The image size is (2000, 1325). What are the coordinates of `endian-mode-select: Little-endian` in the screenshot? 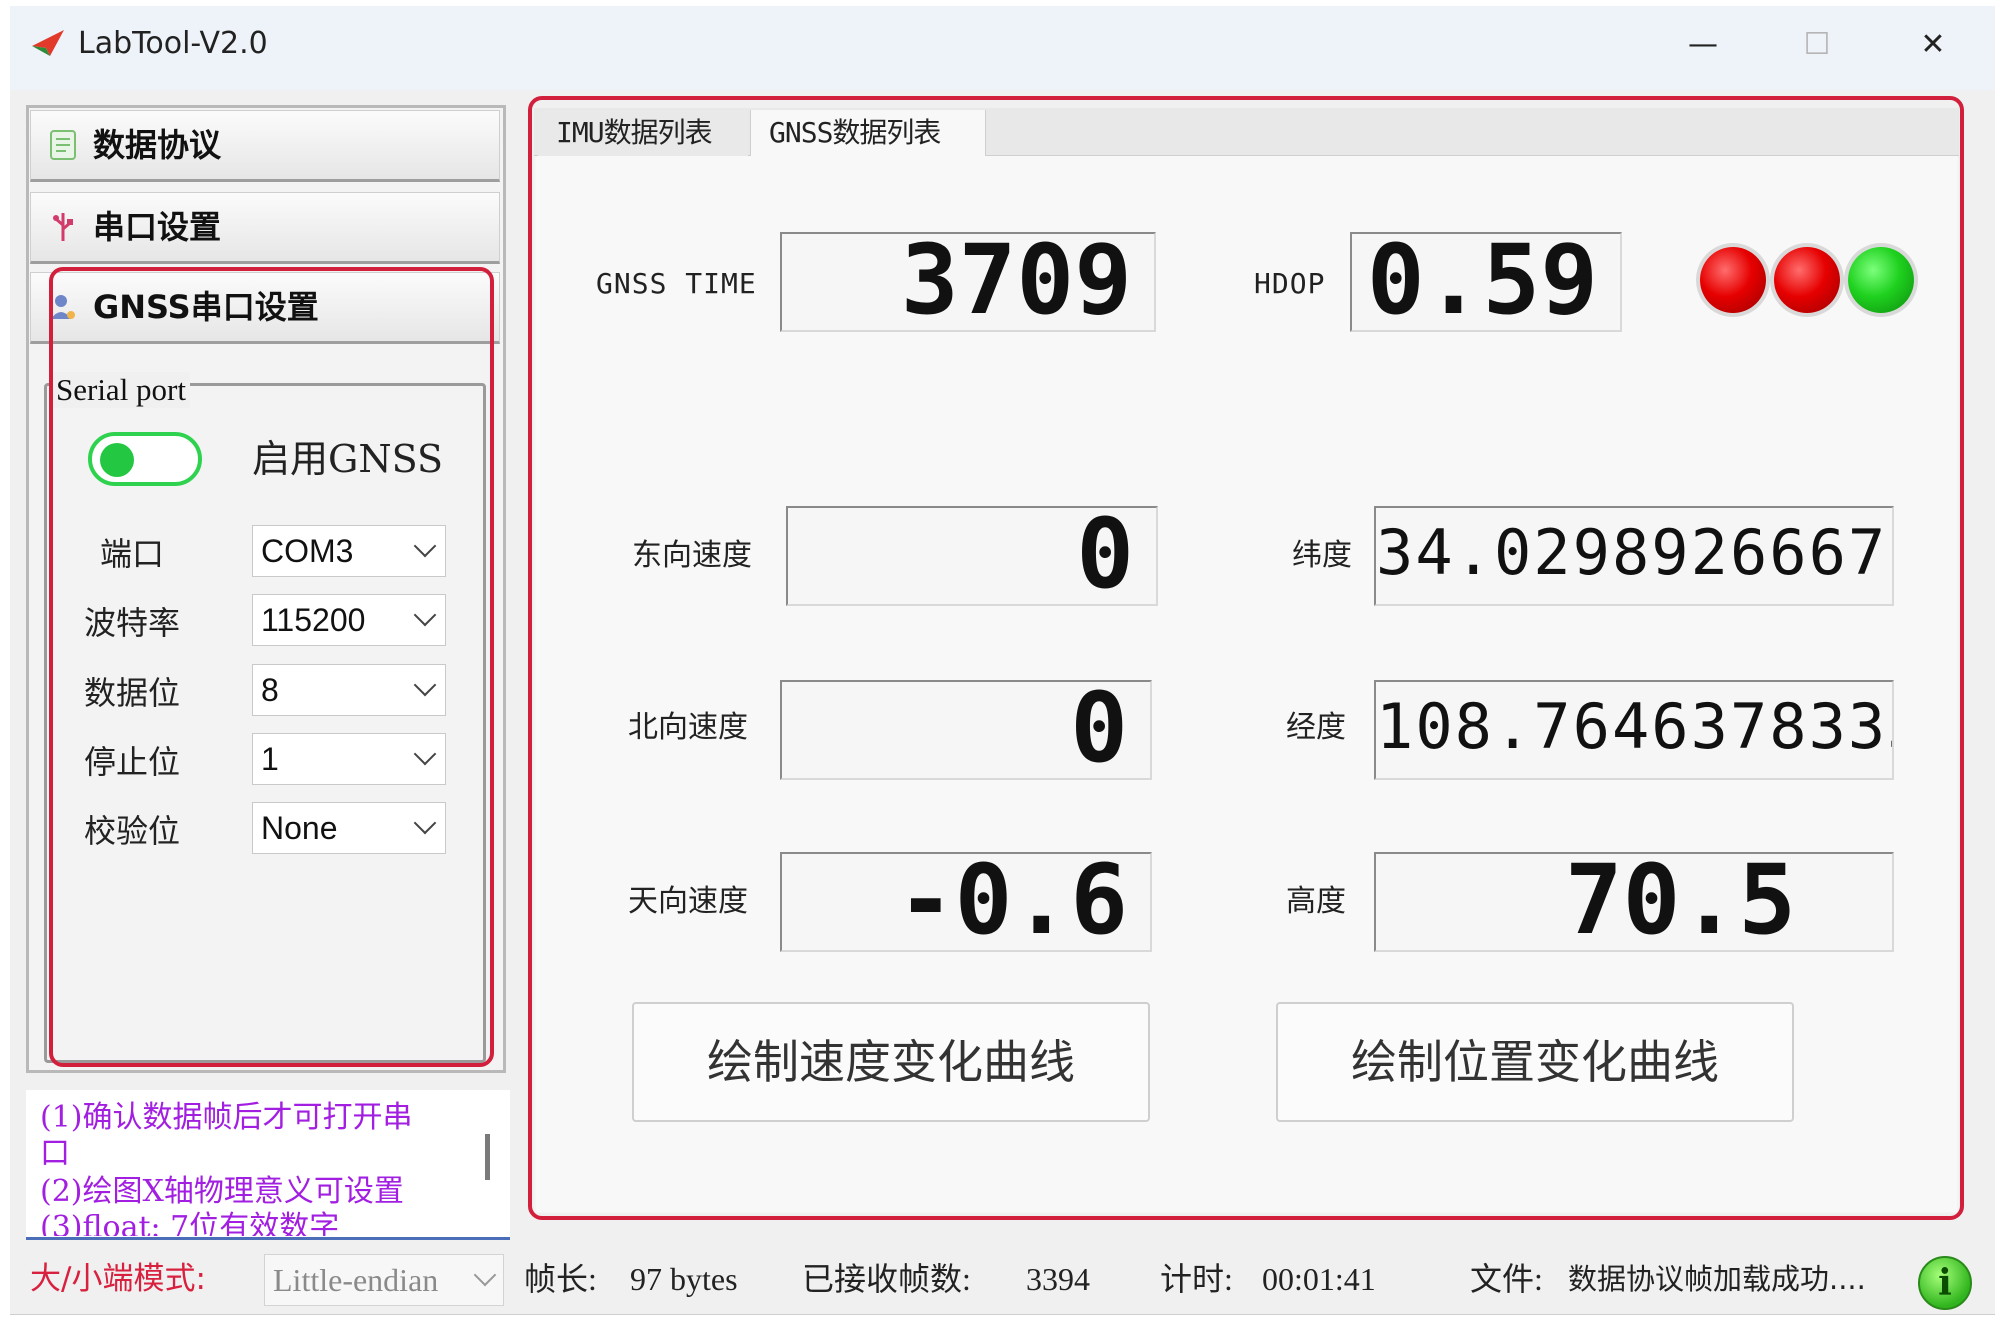 It's located at (384, 1280).